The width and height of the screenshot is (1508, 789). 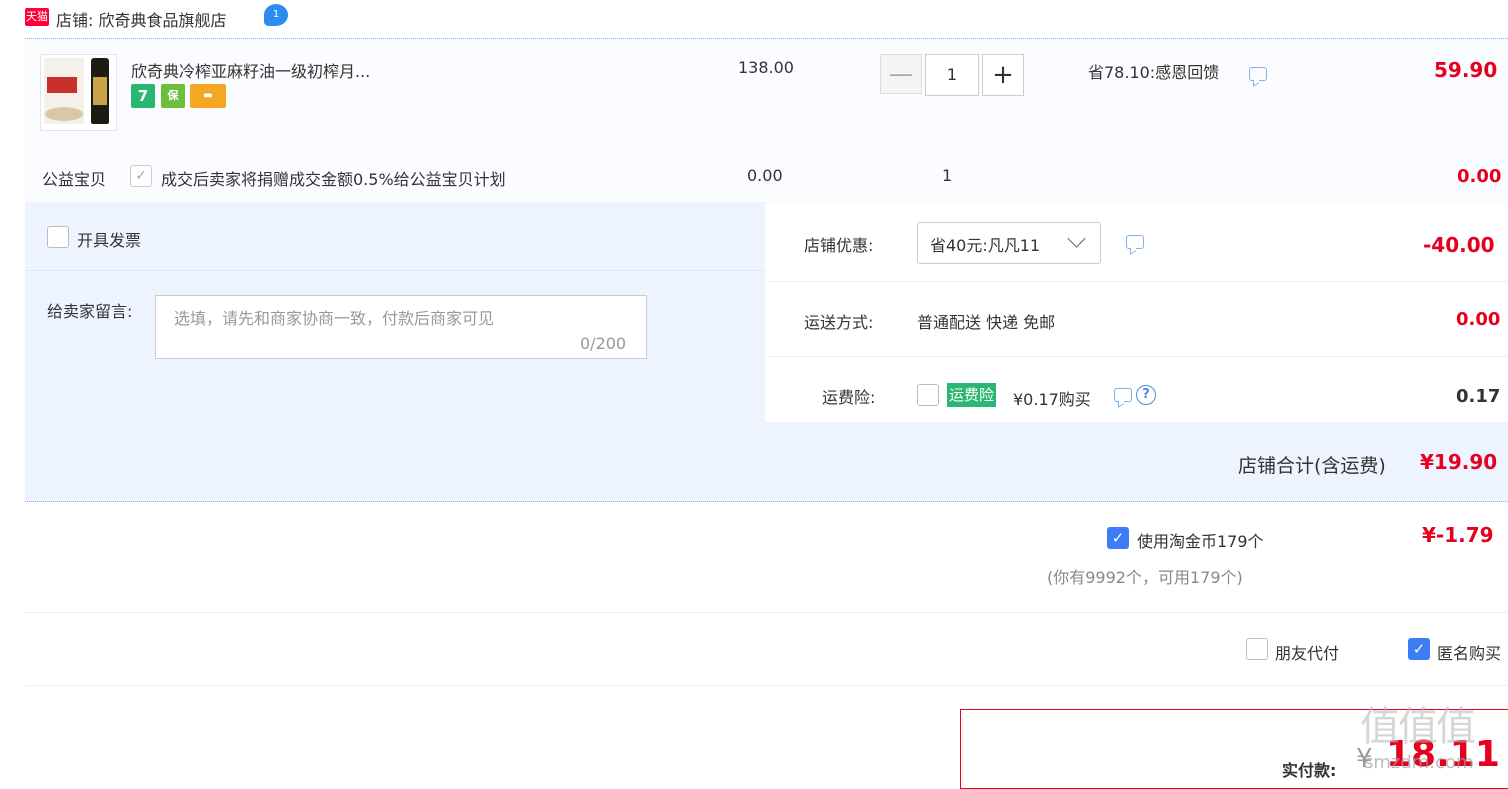 What do you see at coordinates (985, 245) in the screenshot?
I see `shop-discount-selected-value: 省40元:凡凡11` at bounding box center [985, 245].